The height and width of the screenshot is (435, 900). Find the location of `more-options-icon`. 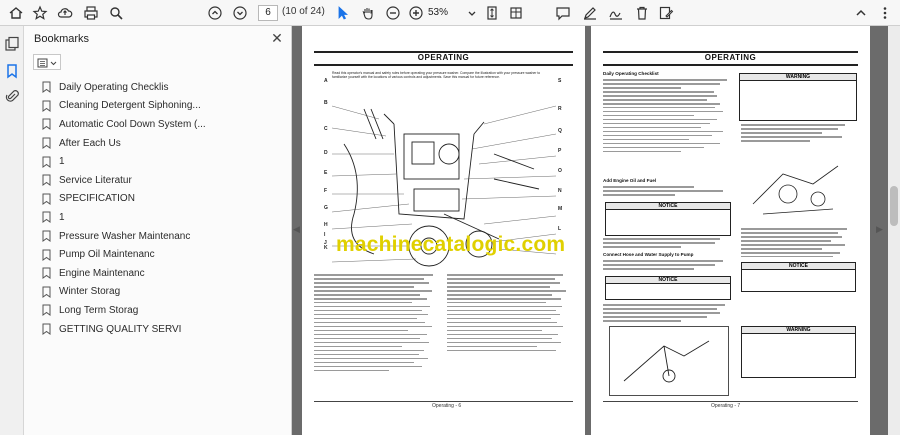

more-options-icon is located at coordinates (885, 13).